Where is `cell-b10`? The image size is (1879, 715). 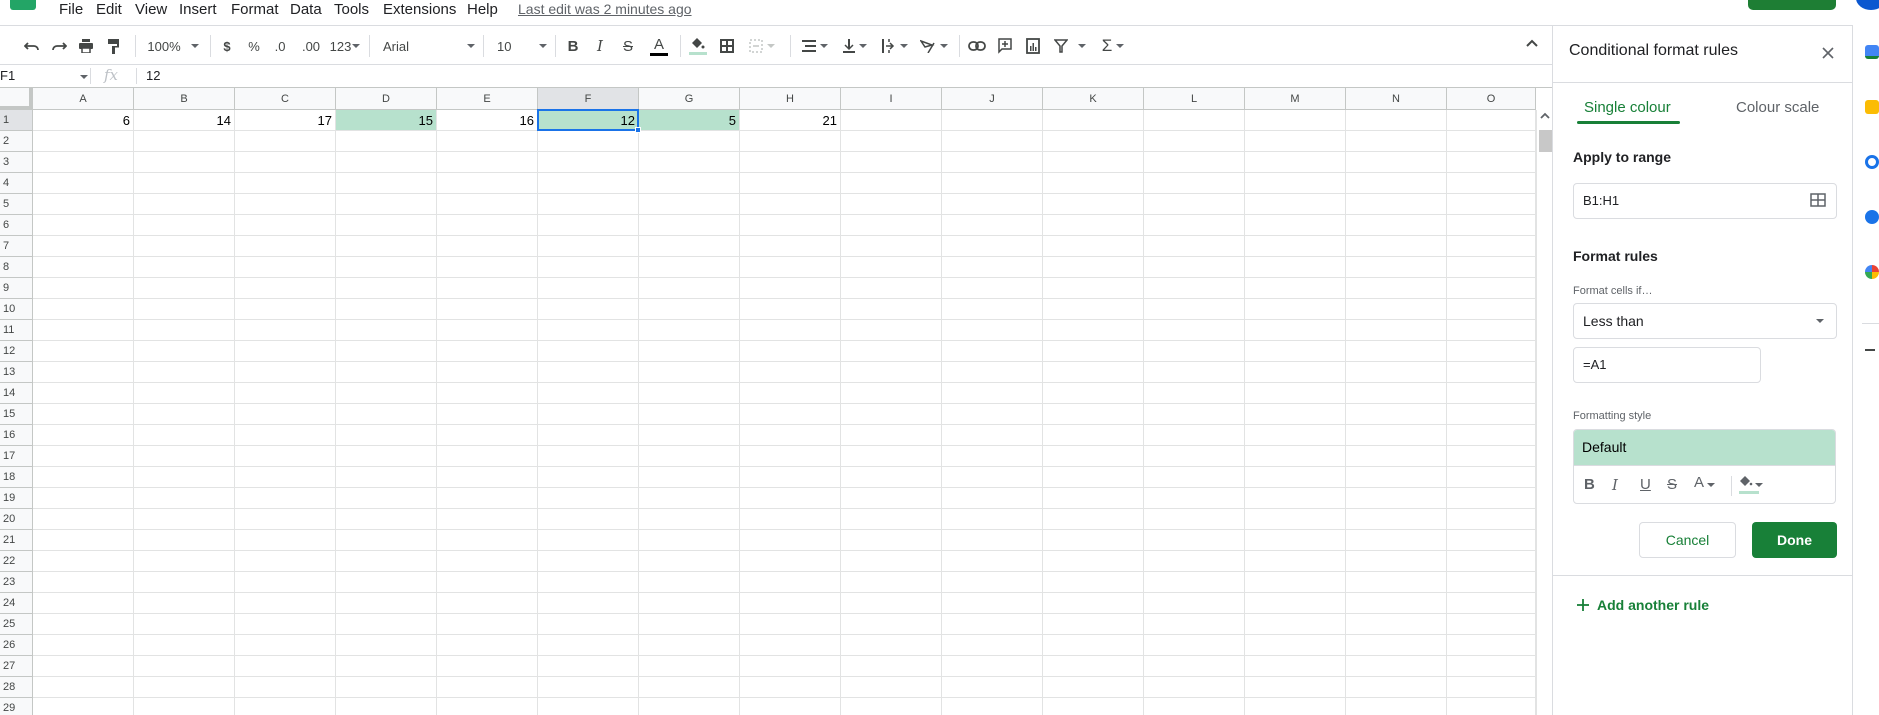 cell-b10 is located at coordinates (184, 309).